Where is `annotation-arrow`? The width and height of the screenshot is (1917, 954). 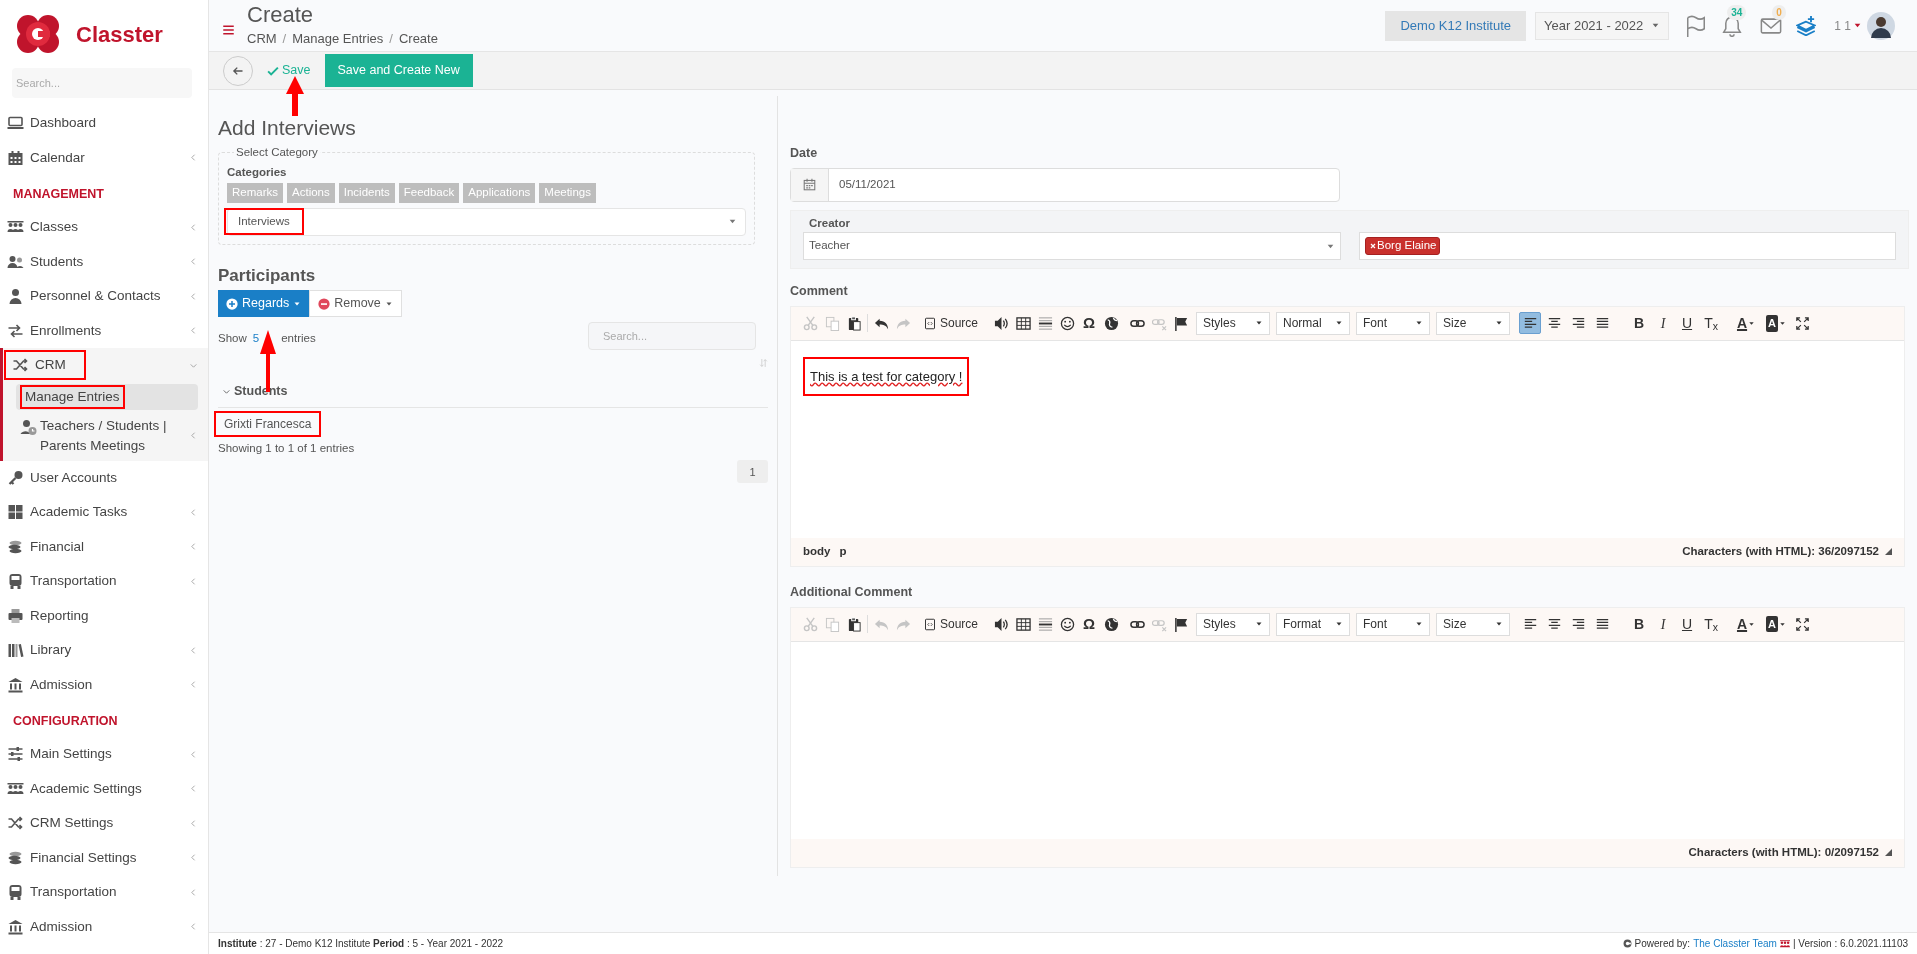 annotation-arrow is located at coordinates (295, 96).